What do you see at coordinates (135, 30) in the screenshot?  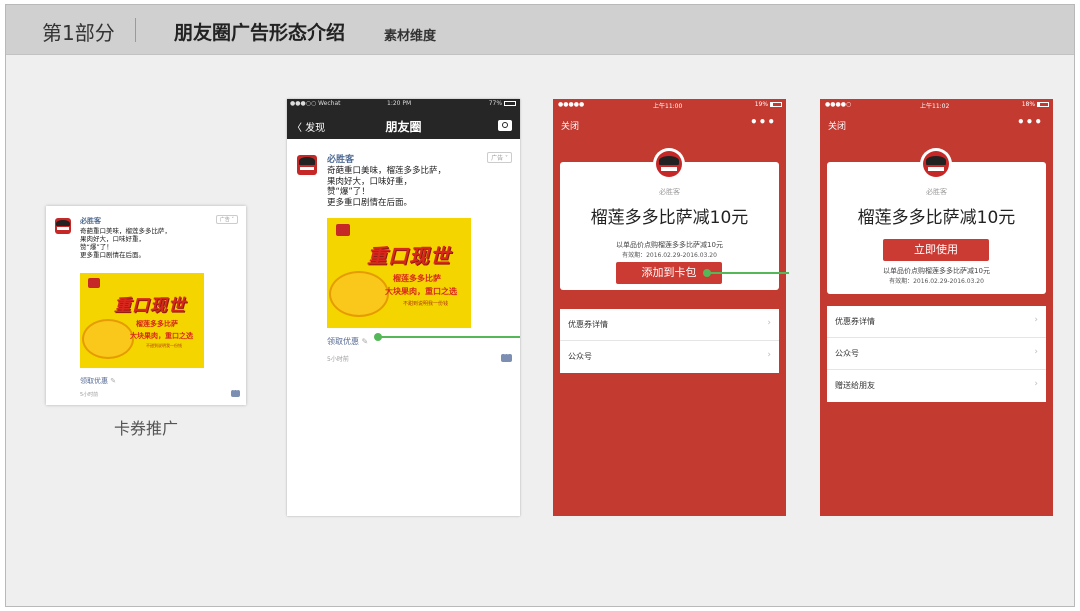 I see `header-divider` at bounding box center [135, 30].